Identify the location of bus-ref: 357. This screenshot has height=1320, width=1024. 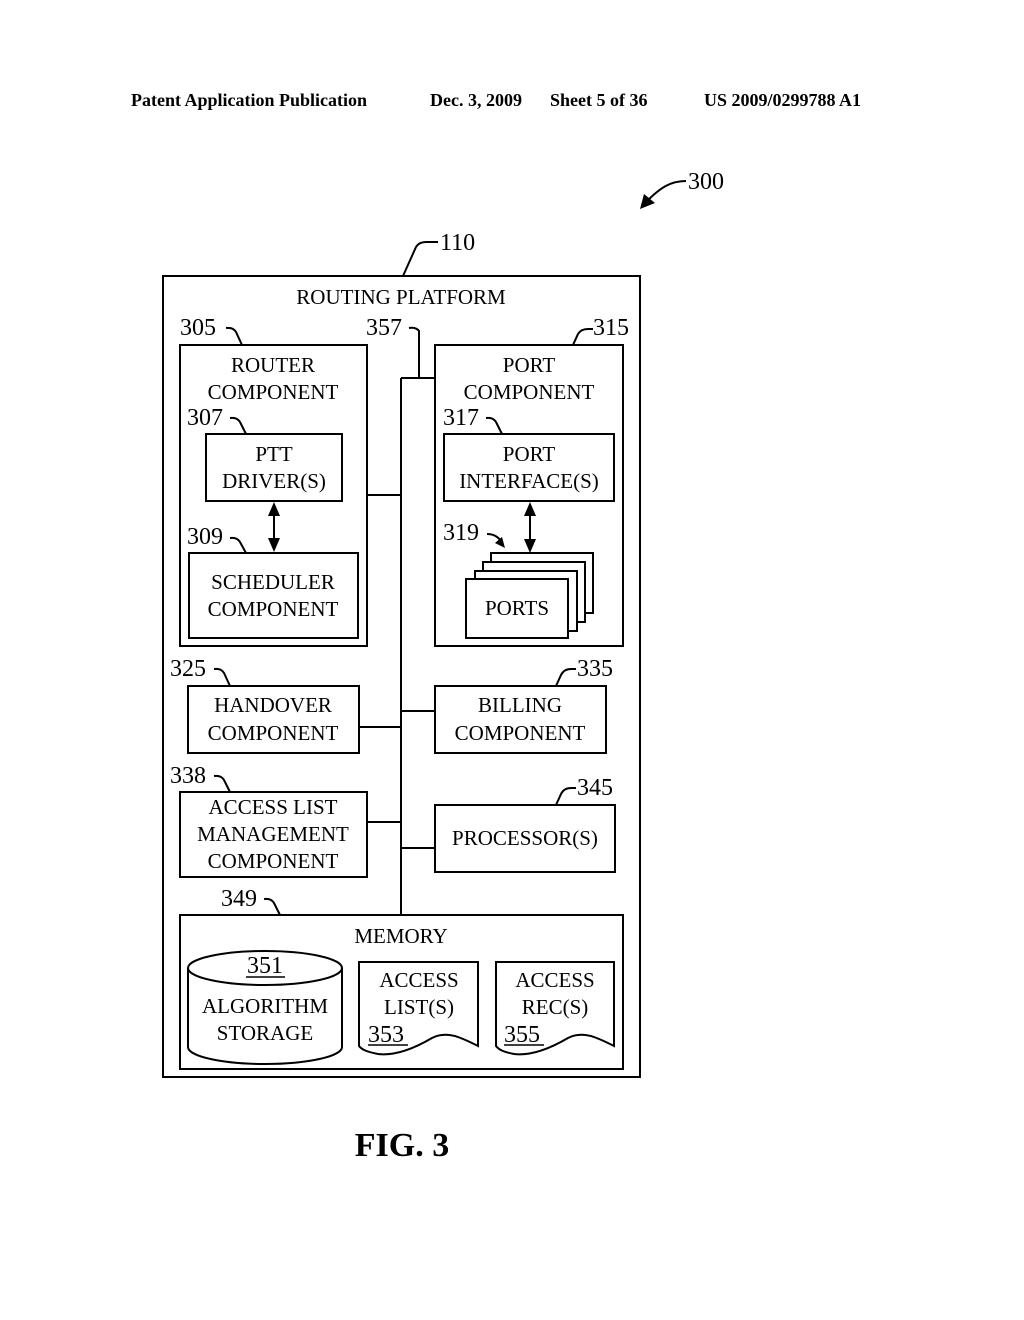
(384, 328).